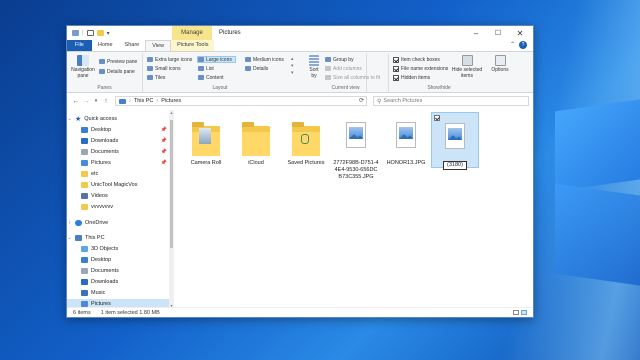 The height and width of the screenshot is (360, 640). What do you see at coordinates (95, 174) in the screenshot?
I see `nav-item-label: etc` at bounding box center [95, 174].